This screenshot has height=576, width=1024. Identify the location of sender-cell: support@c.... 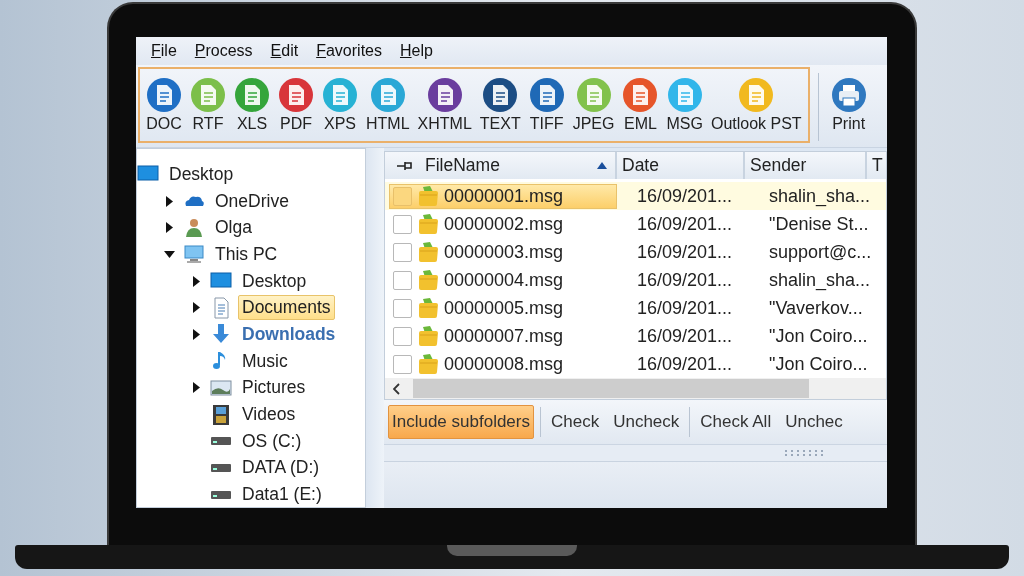
(820, 252).